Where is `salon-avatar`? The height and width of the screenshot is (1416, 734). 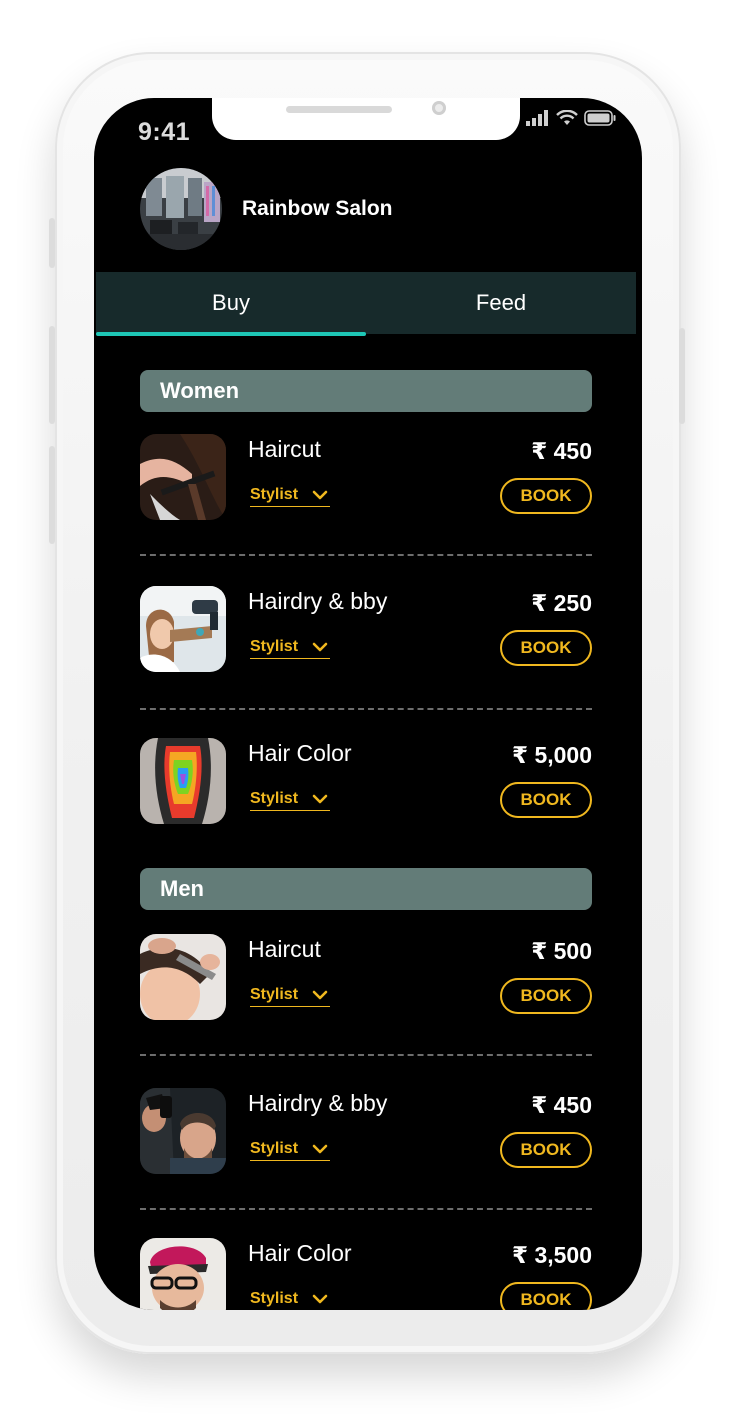 salon-avatar is located at coordinates (181, 209).